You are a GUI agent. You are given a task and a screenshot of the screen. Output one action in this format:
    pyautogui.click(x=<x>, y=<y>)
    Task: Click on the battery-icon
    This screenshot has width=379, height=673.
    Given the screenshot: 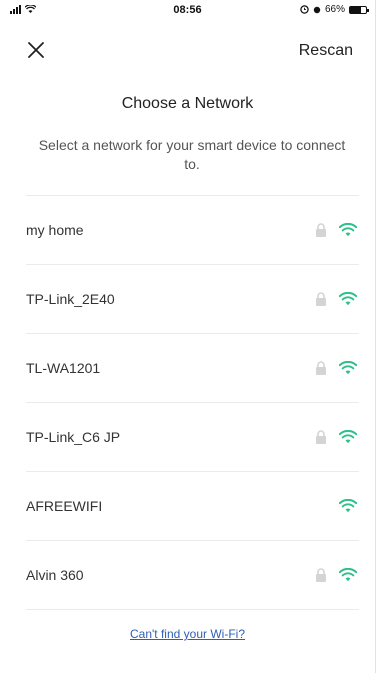 What is the action you would take?
    pyautogui.click(x=359, y=9)
    